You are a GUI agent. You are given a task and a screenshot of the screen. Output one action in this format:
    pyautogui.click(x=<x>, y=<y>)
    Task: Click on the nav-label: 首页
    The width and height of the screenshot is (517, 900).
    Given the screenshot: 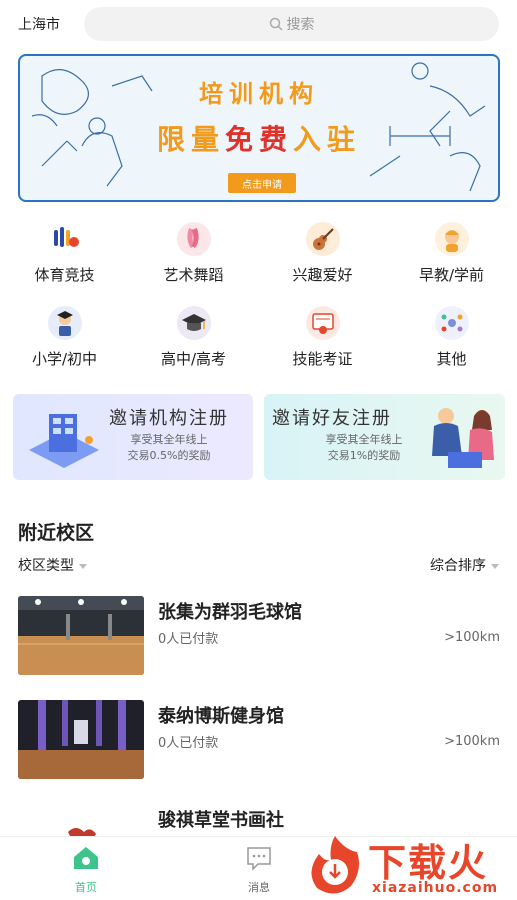 What is the action you would take?
    pyautogui.click(x=86, y=887)
    